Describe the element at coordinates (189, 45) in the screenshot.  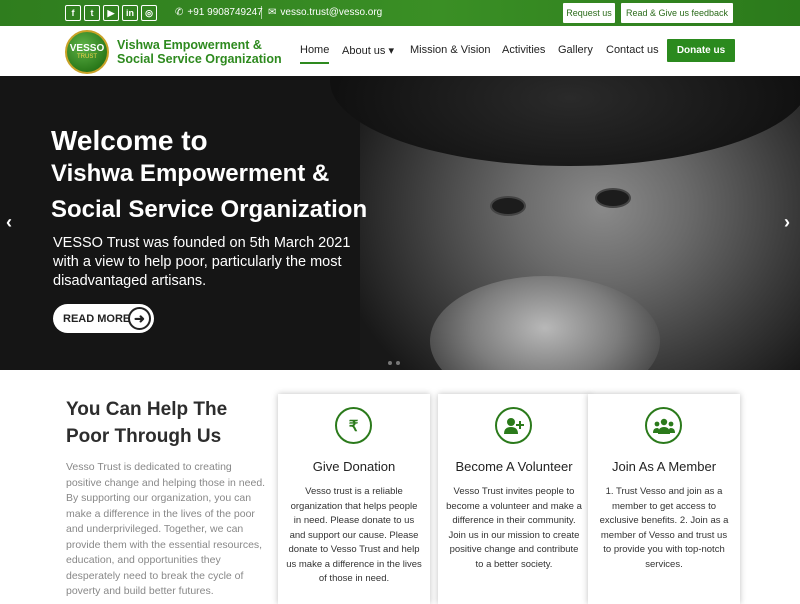
I see `org-name-line-1: Vishwa Empowerment &` at that location.